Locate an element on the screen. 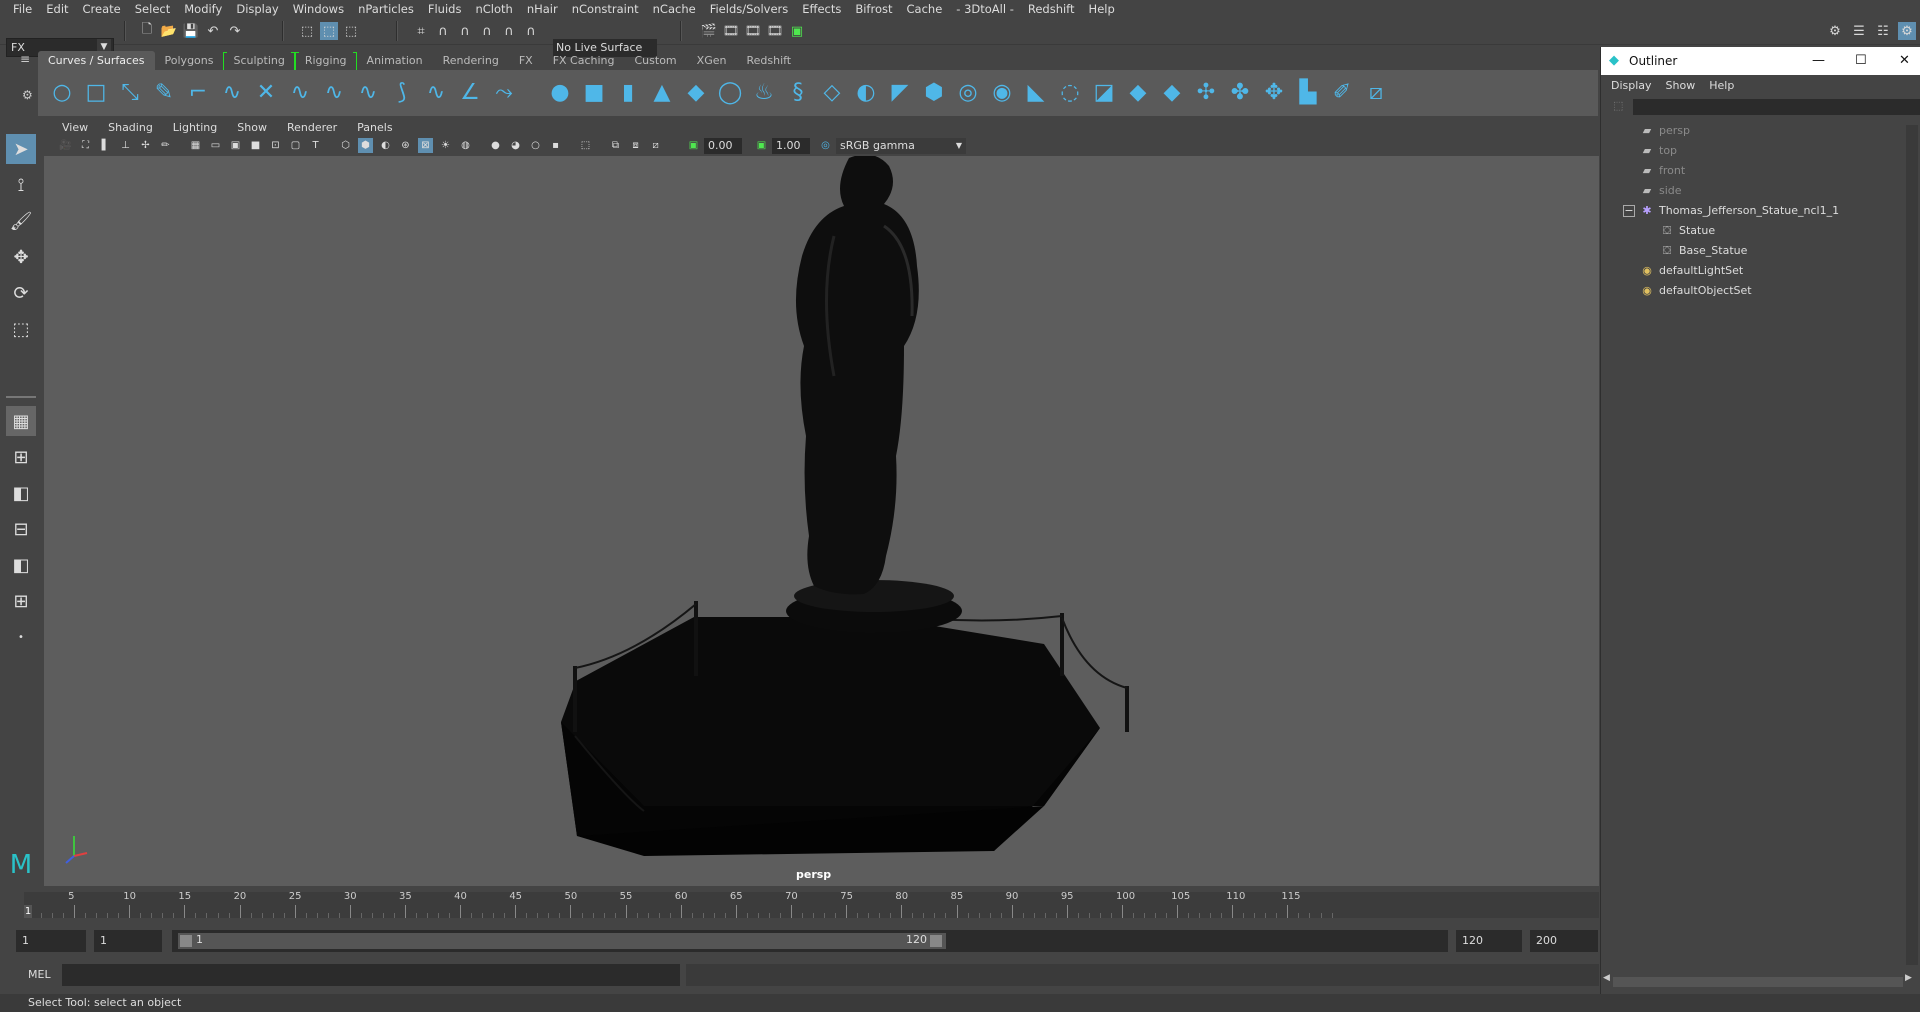 This screenshot has width=1920, height=1012. tool-settings-icon: ☷ is located at coordinates (1883, 31).